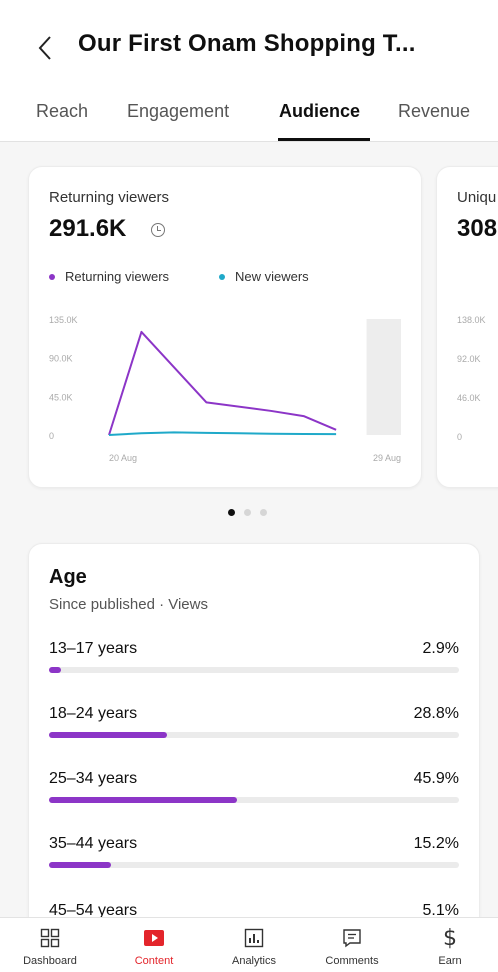  I want to click on nav-analytics: Analytics, so click(254, 945).